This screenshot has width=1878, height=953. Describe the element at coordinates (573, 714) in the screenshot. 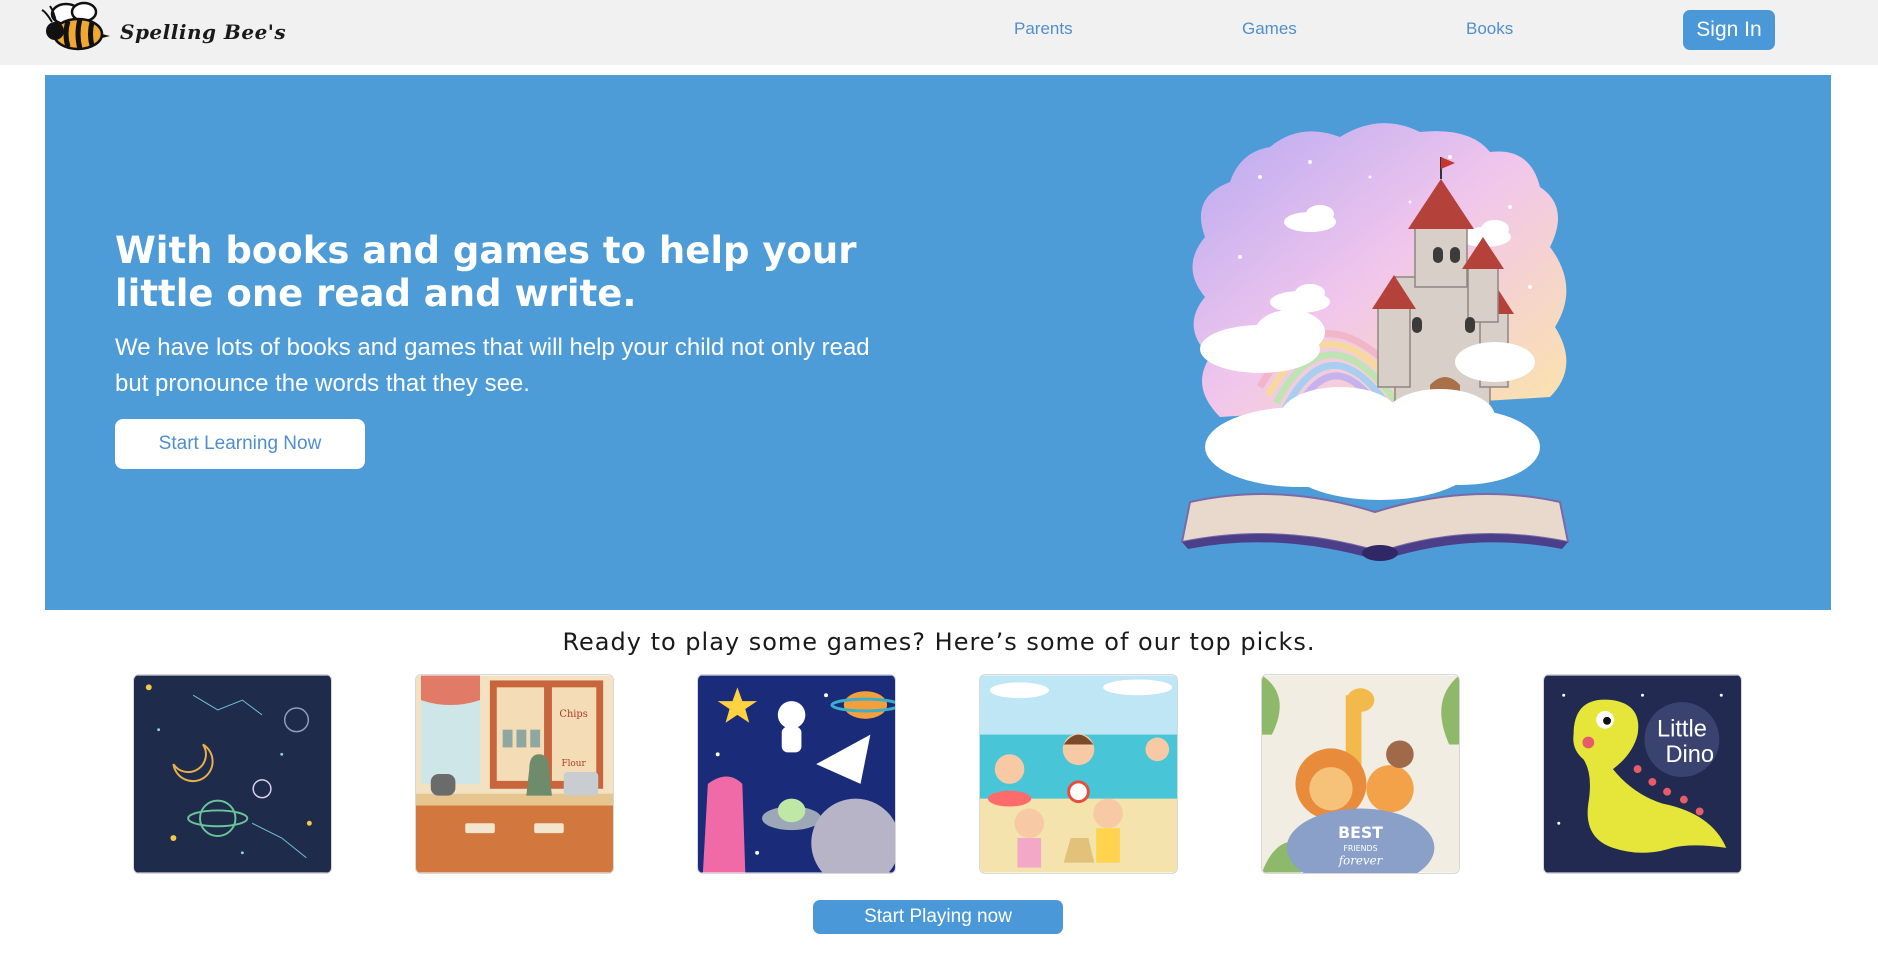

I see `chips-label: Chips` at that location.